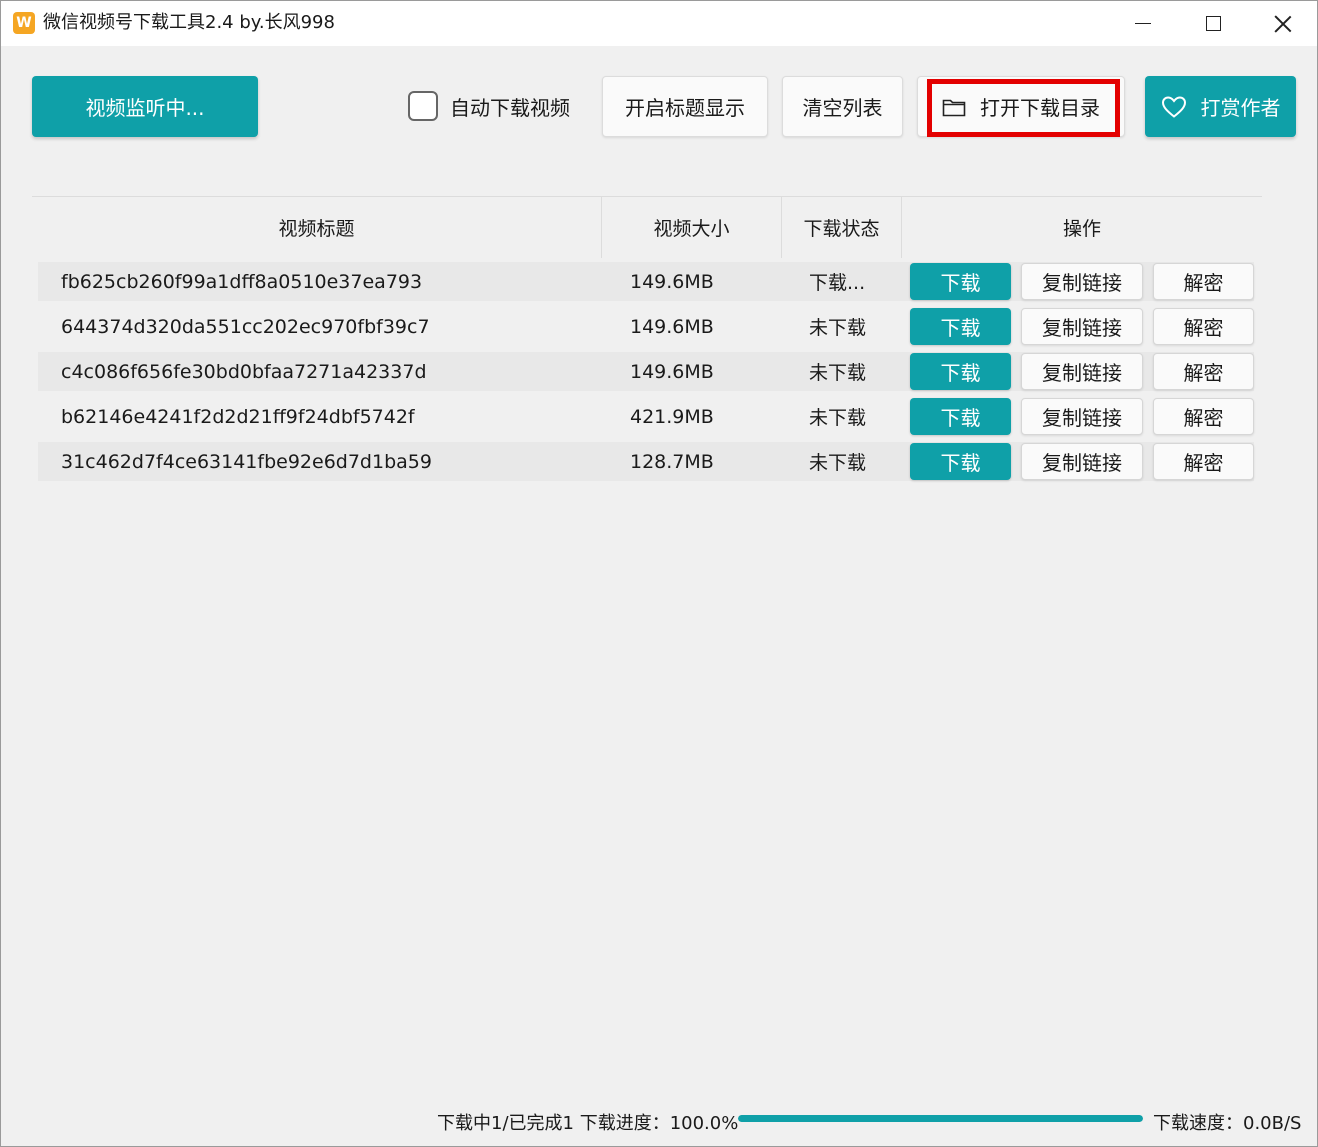 The width and height of the screenshot is (1318, 1147). What do you see at coordinates (242, 281) in the screenshot?
I see `video-title-cell: fb625cb260f99a1dff8a0510e37ea793` at bounding box center [242, 281].